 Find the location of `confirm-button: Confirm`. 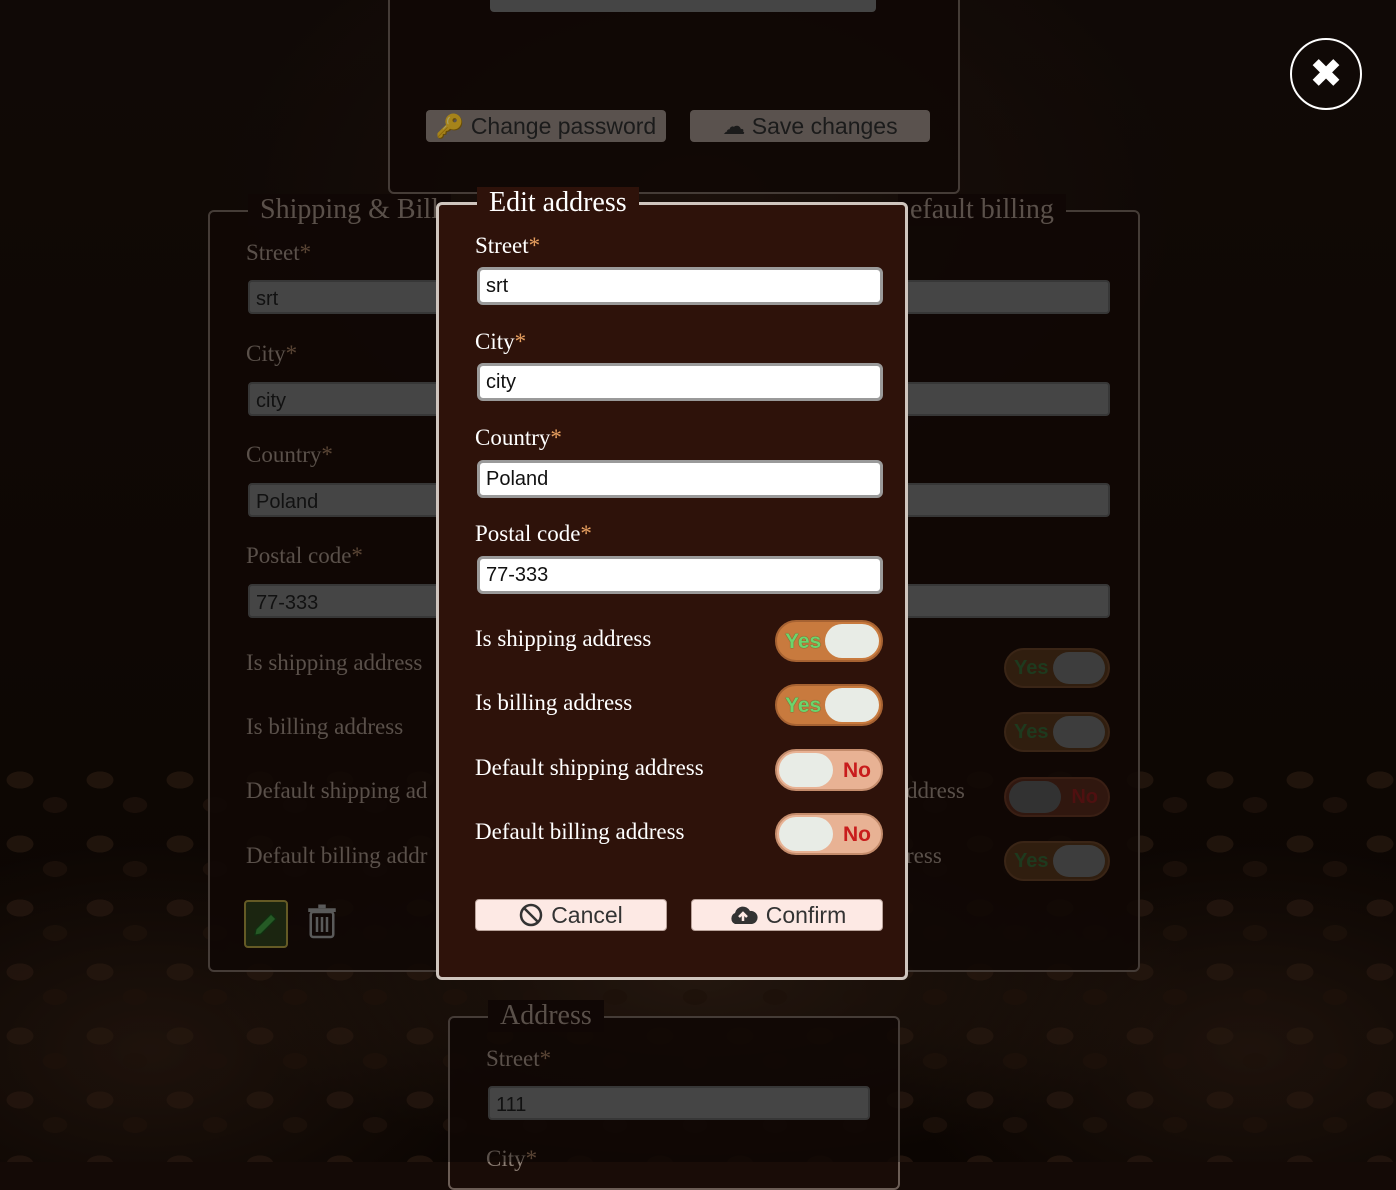

confirm-button: Confirm is located at coordinates (787, 915).